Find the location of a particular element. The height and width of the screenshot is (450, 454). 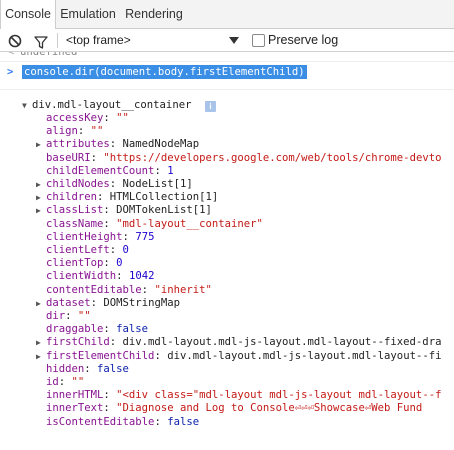

object-property-row: ▶ attributes: NamedNodeMap is located at coordinates (117, 144).